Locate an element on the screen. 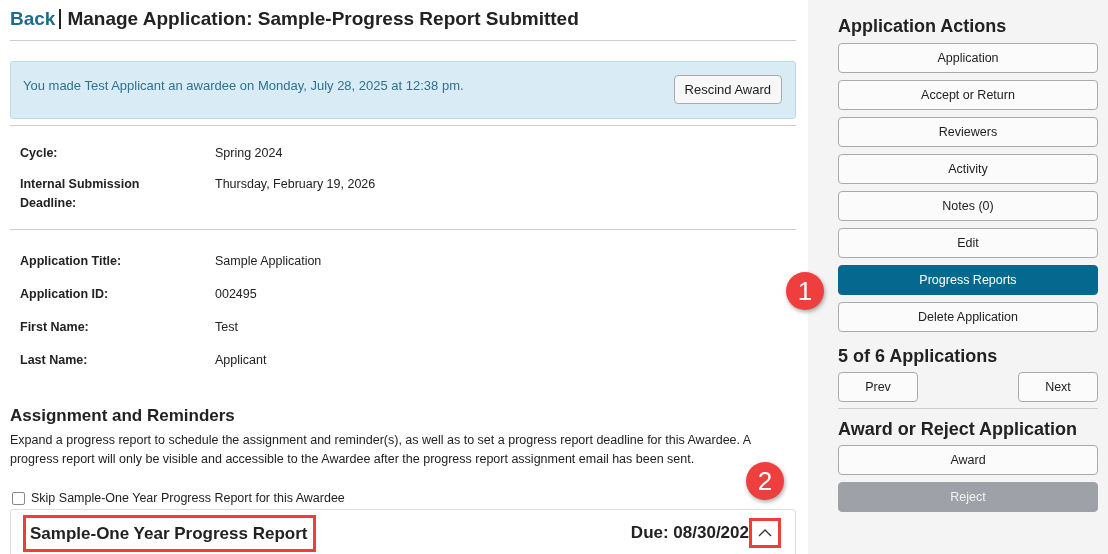 Image resolution: width=1108 pixels, height=554 pixels. sidebar-heading: Award or Reject Application is located at coordinates (958, 429).